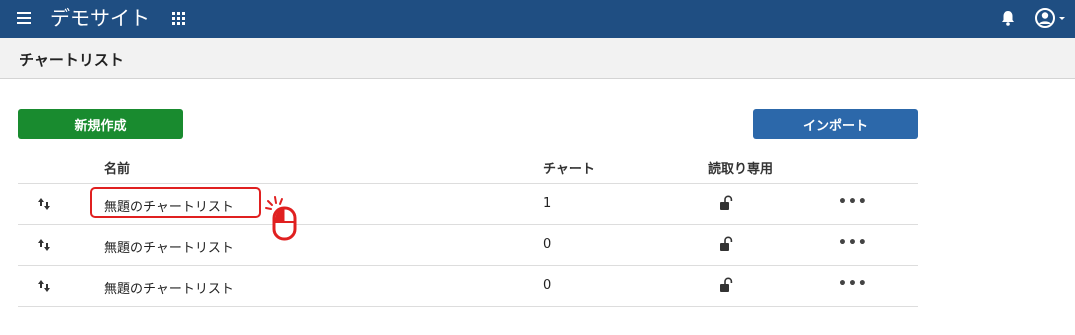 The width and height of the screenshot is (1075, 335). What do you see at coordinates (1052, 18) in the screenshot?
I see `user-account-icon` at bounding box center [1052, 18].